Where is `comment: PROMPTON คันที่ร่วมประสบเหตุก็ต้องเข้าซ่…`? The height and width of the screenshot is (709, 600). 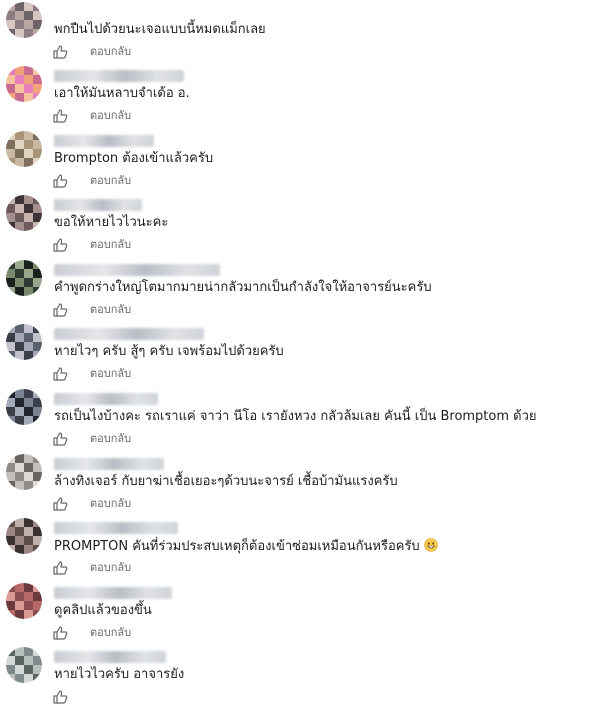 comment: PROMPTON คันที่ร่วมประสบเหตุก็ต้องเข้าซ่… is located at coordinates (300, 548).